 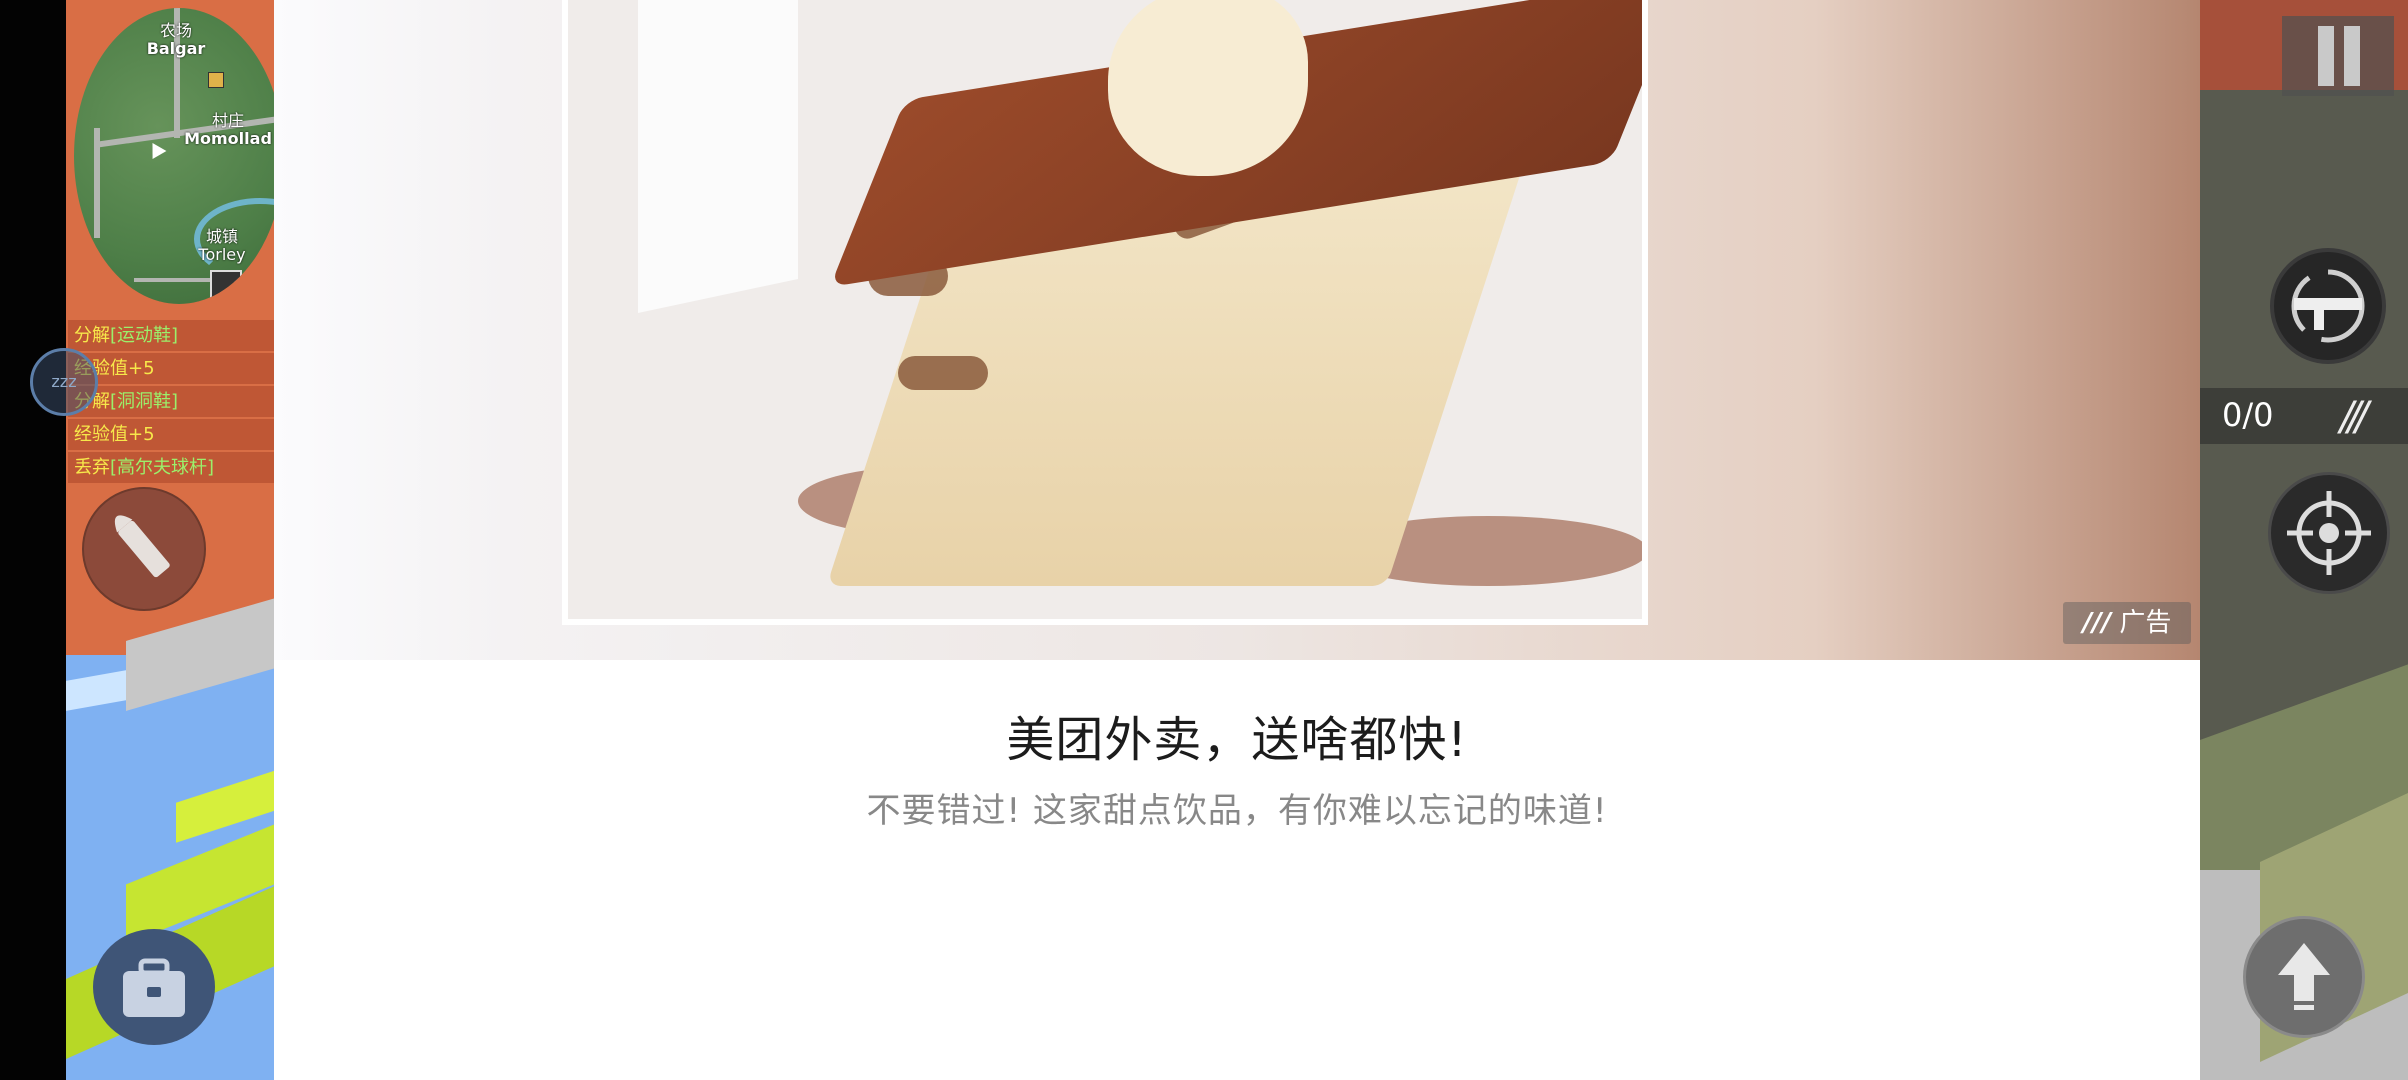 What do you see at coordinates (1237, 807) in the screenshot?
I see `ad-subtitle: 不要错过! 这家甜点饮品，有你难以忘记的味道!` at bounding box center [1237, 807].